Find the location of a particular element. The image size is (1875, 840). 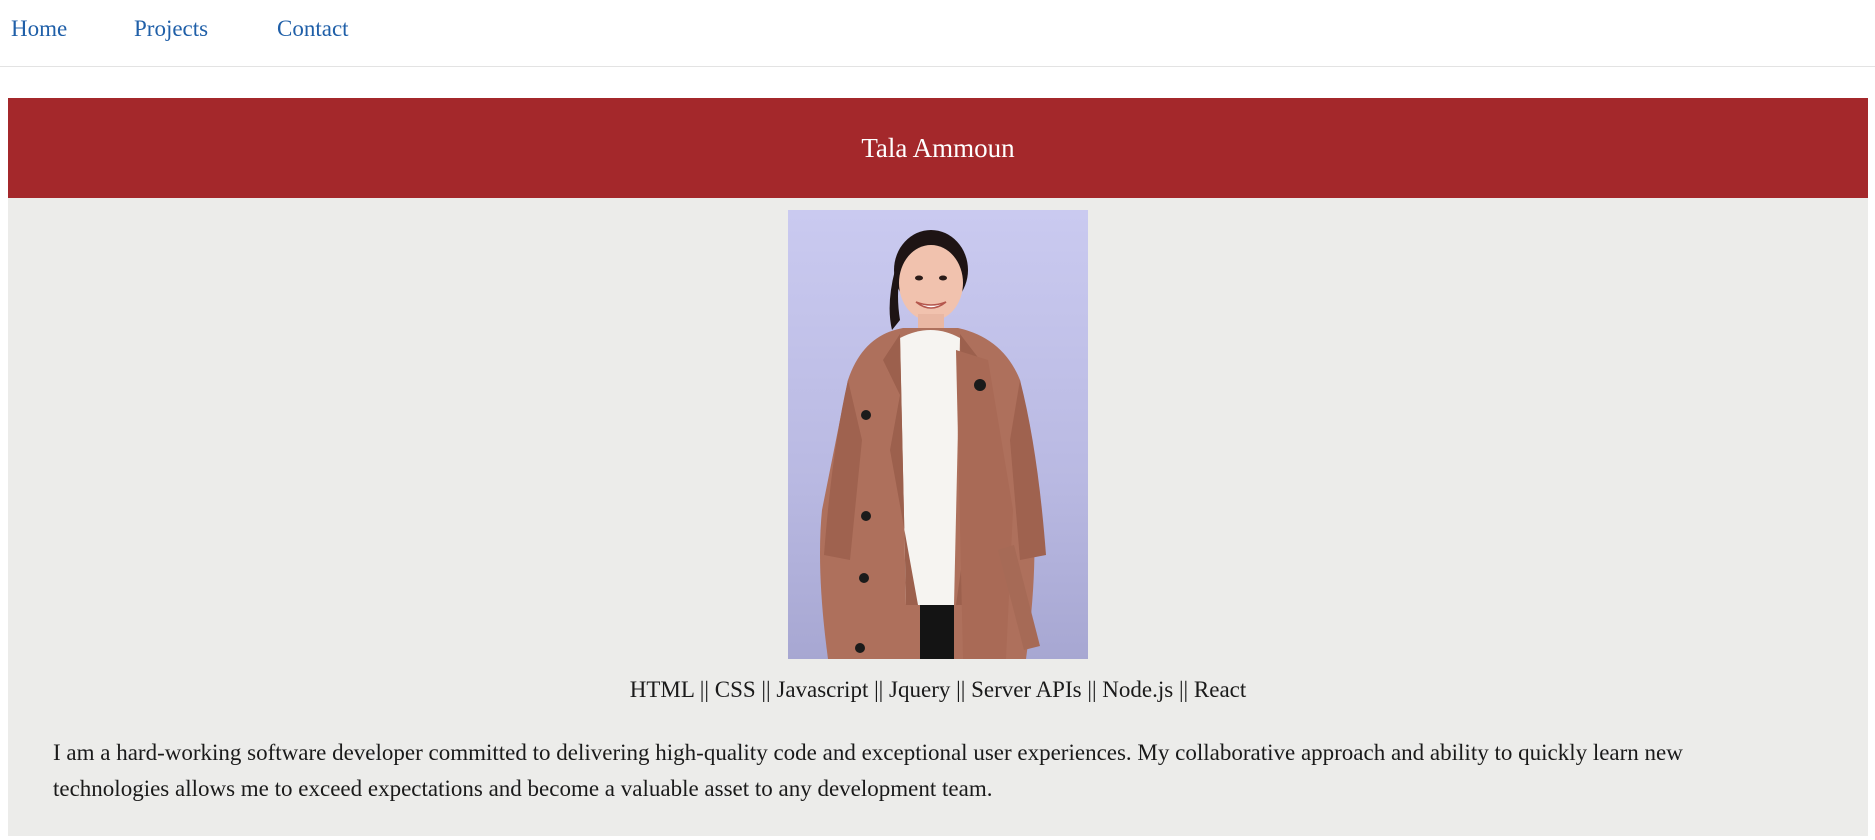

profile-name: Tala Ammoun is located at coordinates (938, 148).